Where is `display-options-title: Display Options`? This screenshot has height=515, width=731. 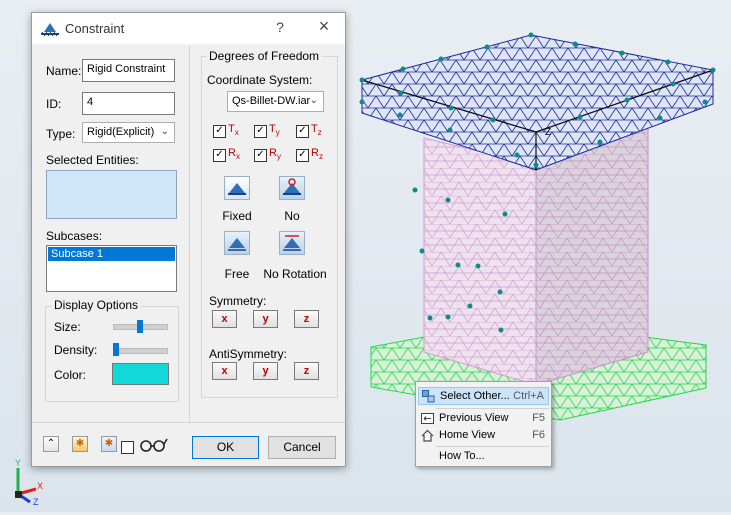 display-options-title: Display Options is located at coordinates (96, 305).